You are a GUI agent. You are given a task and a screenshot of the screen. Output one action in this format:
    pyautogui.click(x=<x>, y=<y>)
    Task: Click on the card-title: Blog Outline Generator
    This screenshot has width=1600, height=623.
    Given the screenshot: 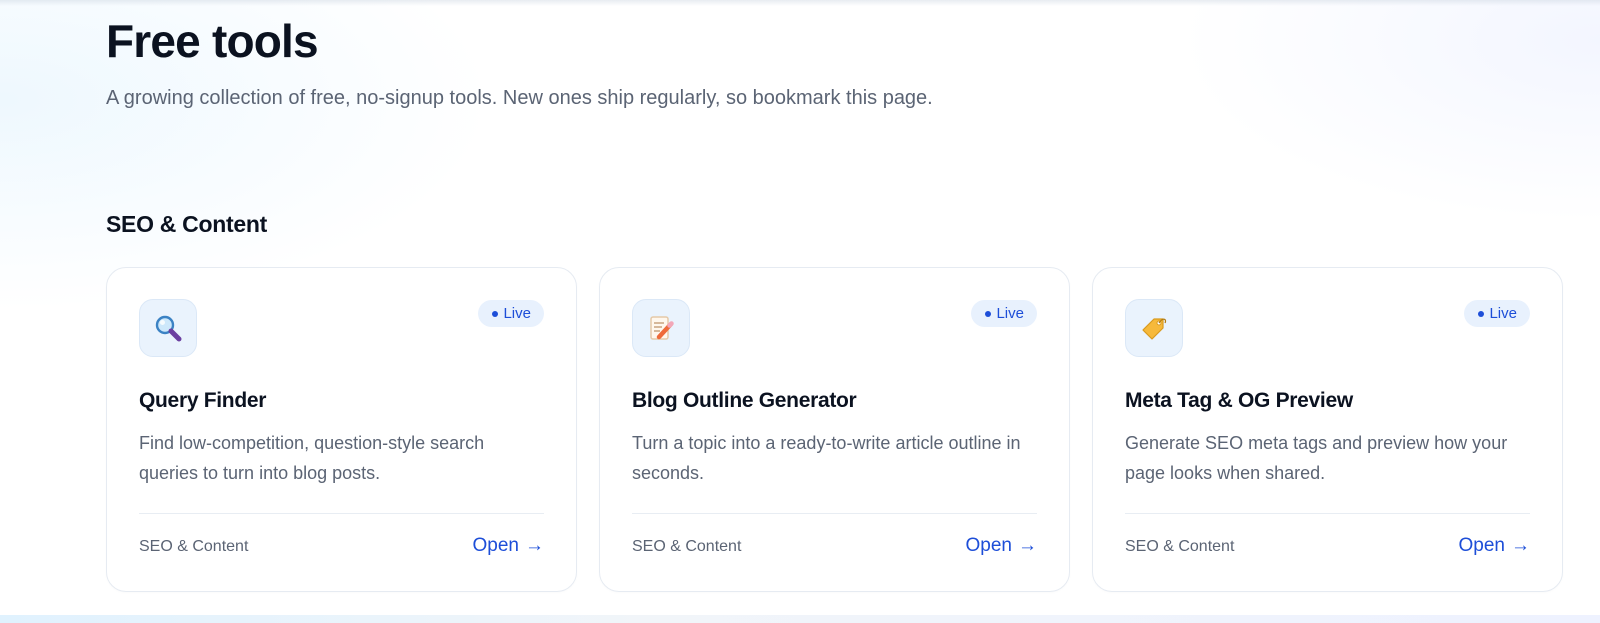 What is the action you would take?
    pyautogui.click(x=744, y=400)
    